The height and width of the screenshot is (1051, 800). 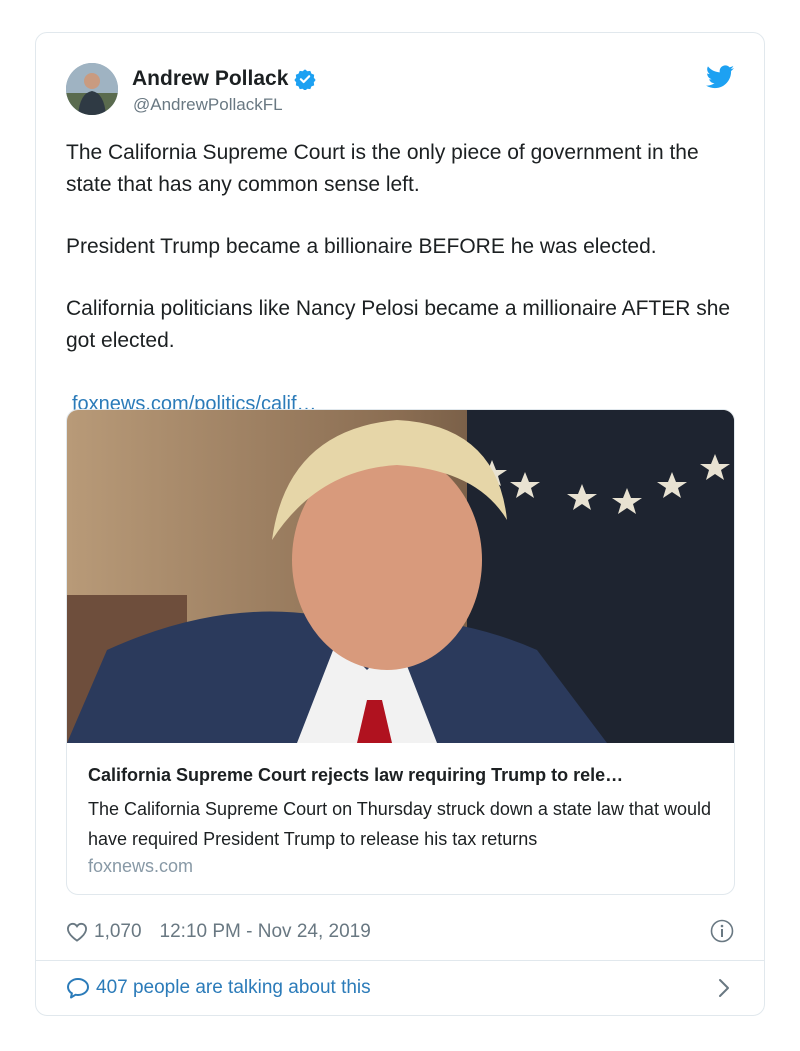 What do you see at coordinates (722, 931) in the screenshot?
I see `info-icon` at bounding box center [722, 931].